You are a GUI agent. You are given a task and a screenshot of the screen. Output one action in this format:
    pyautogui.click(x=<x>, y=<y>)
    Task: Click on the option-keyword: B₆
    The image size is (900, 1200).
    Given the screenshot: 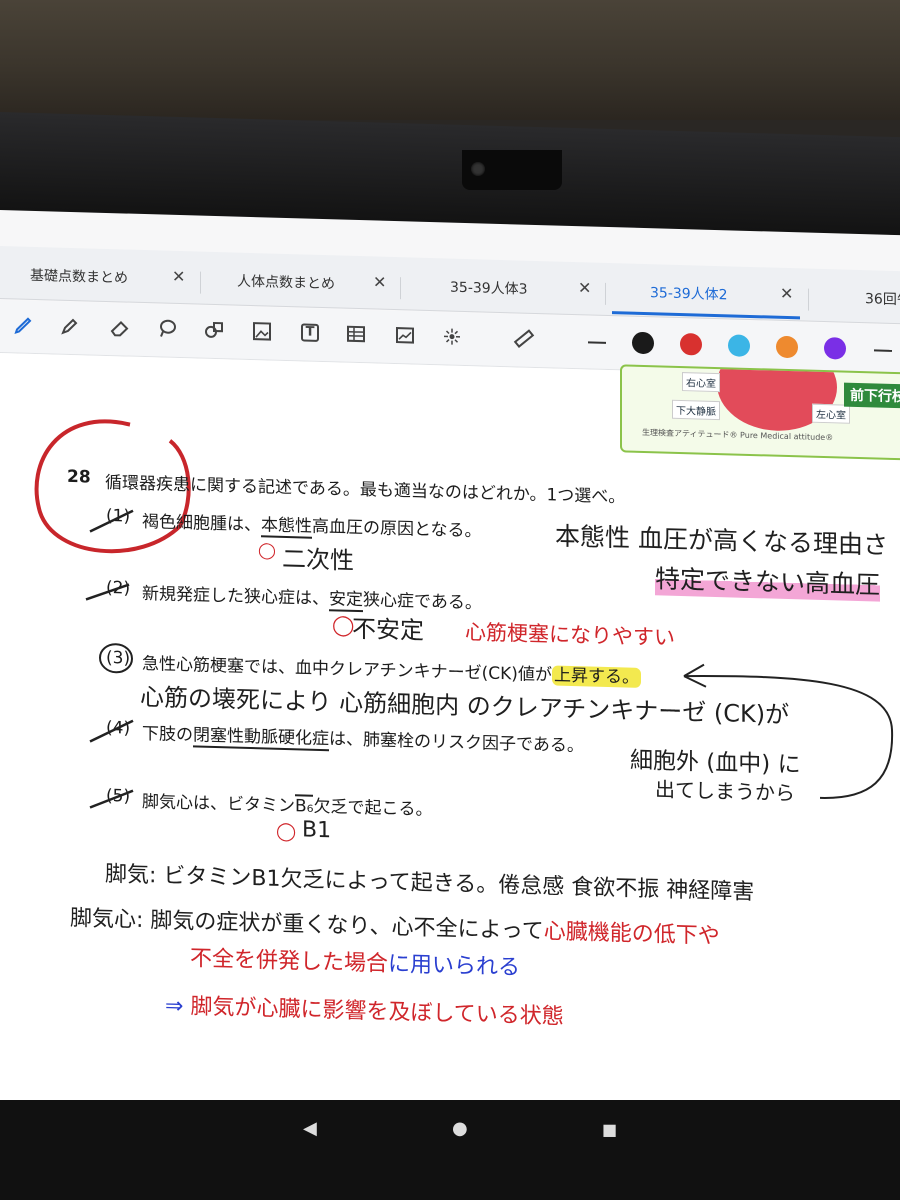 What is the action you would take?
    pyautogui.click(x=304, y=805)
    